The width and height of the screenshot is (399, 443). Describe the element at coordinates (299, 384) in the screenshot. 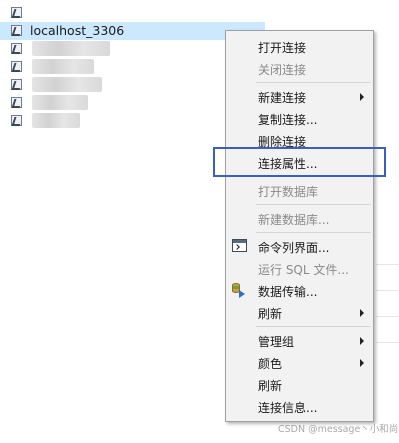

I see `menu-item-refresh: 刷新` at that location.